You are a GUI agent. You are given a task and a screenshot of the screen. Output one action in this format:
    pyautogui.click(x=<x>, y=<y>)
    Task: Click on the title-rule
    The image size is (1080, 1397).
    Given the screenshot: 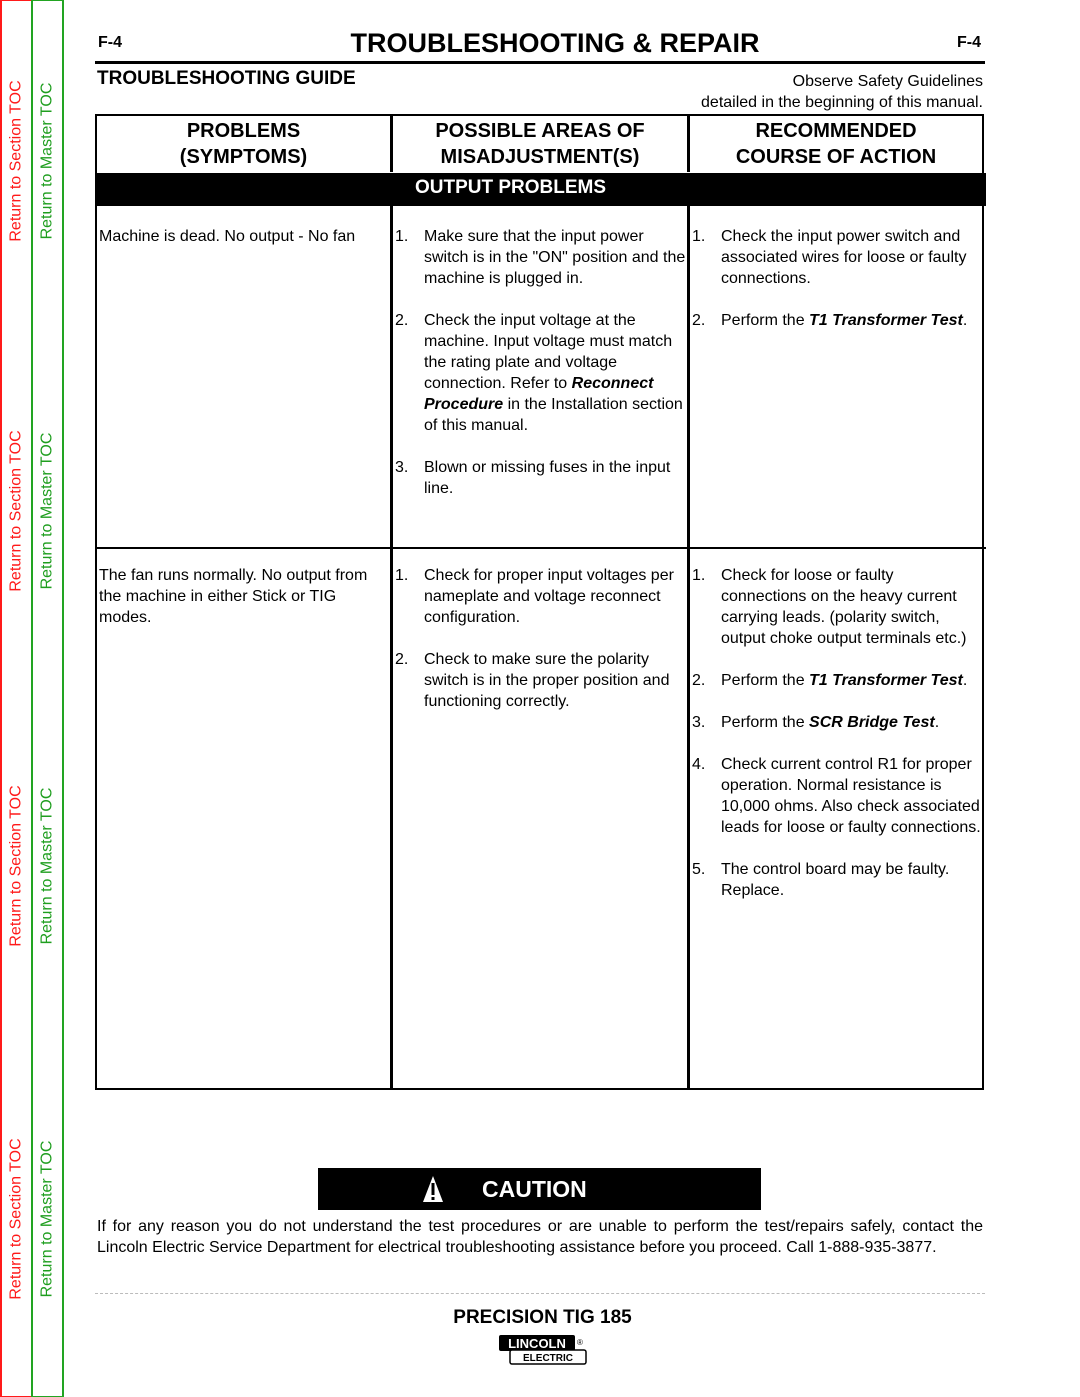 What is the action you would take?
    pyautogui.click(x=540, y=62)
    